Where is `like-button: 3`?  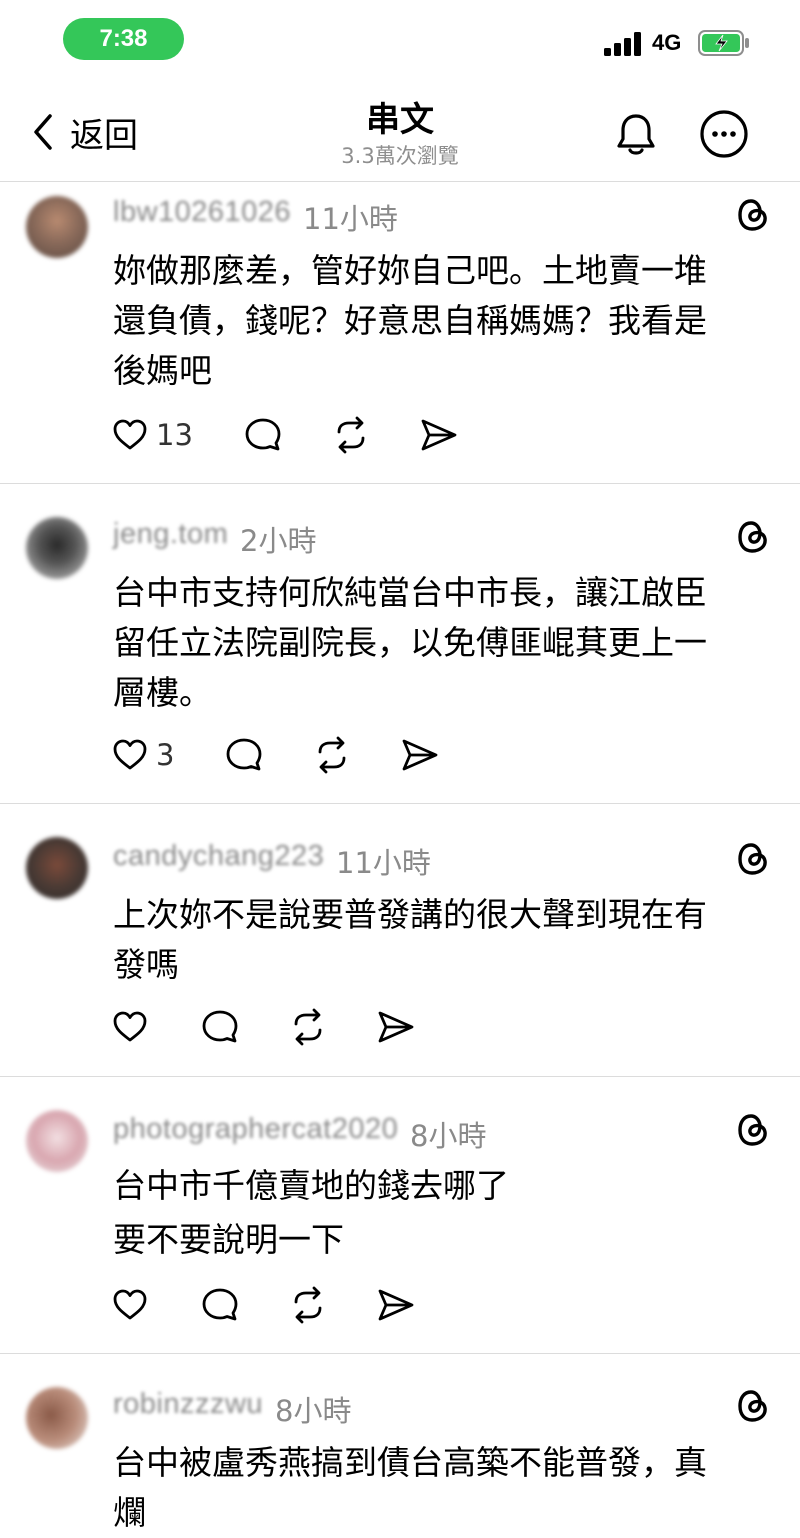
like-button: 3 is located at coordinates (142, 755).